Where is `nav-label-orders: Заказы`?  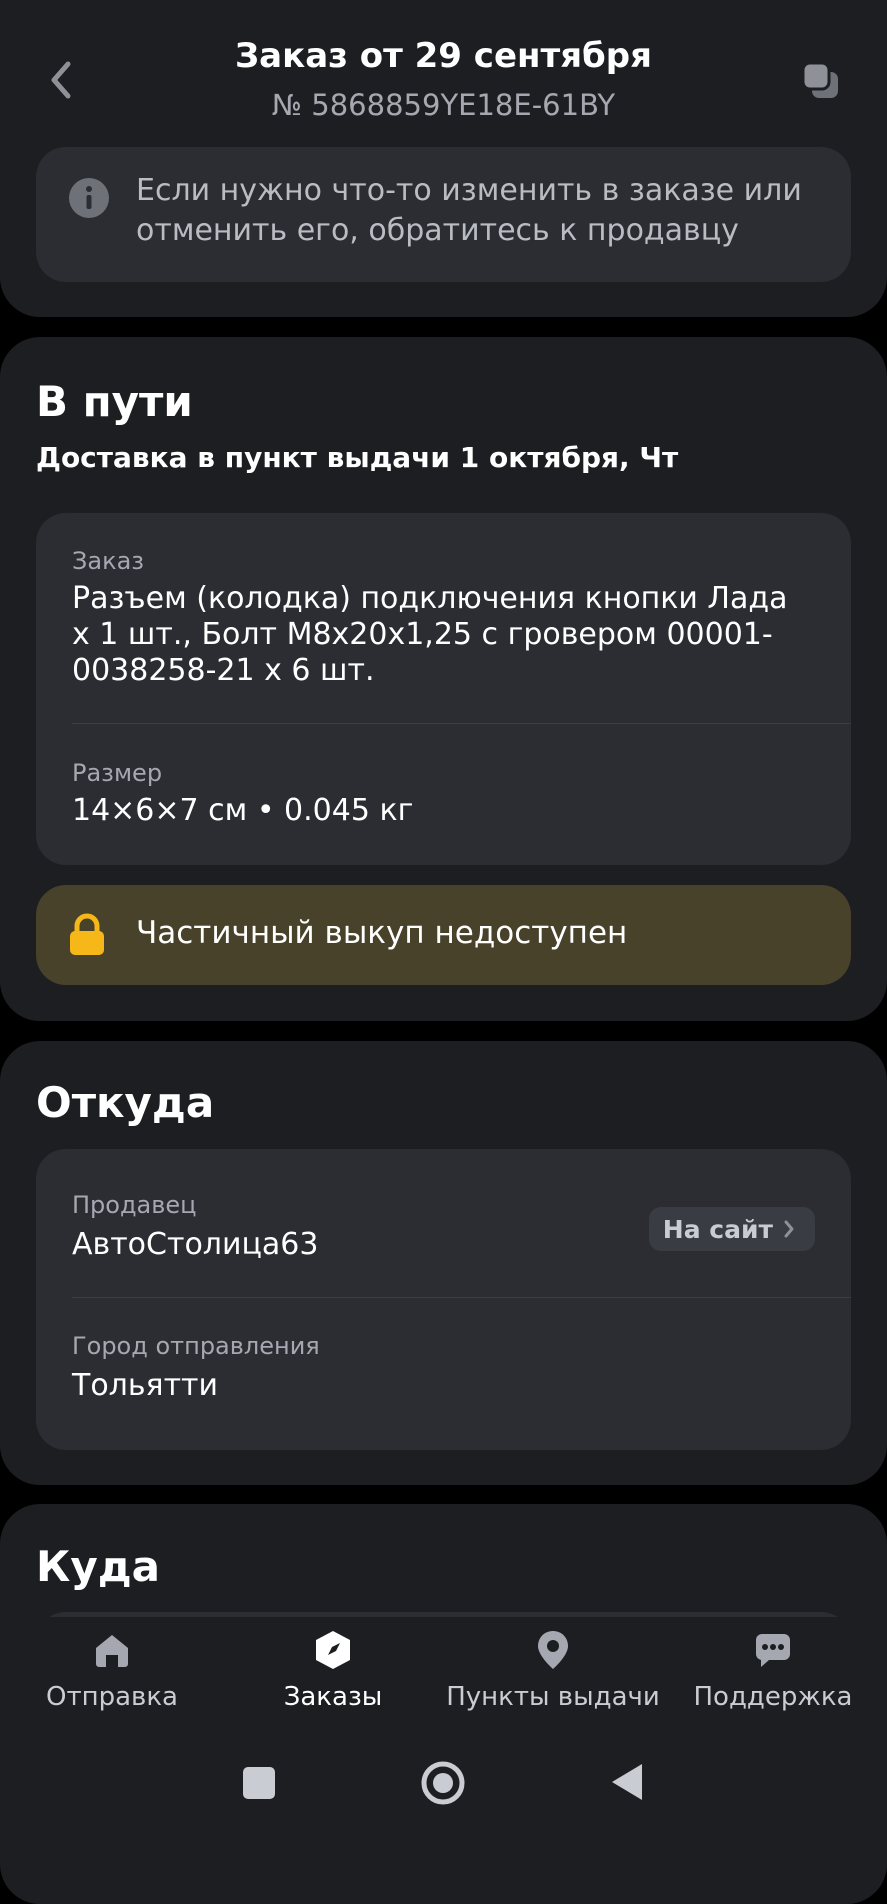 nav-label-orders: Заказы is located at coordinates (333, 1697).